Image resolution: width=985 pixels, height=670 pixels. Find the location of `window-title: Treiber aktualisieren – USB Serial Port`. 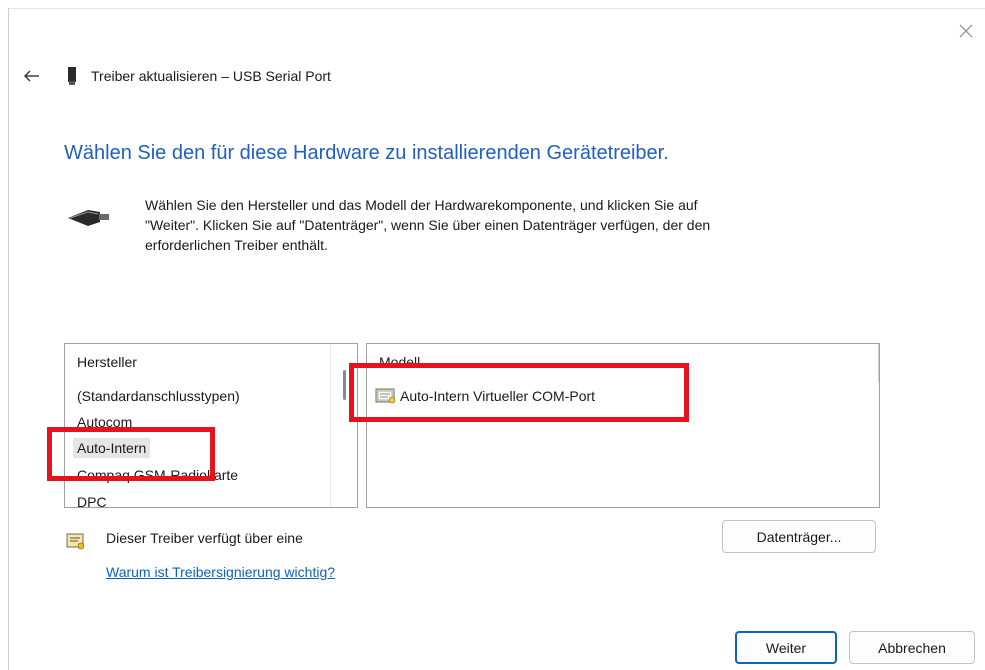

window-title: Treiber aktualisieren – USB Serial Port is located at coordinates (211, 76).